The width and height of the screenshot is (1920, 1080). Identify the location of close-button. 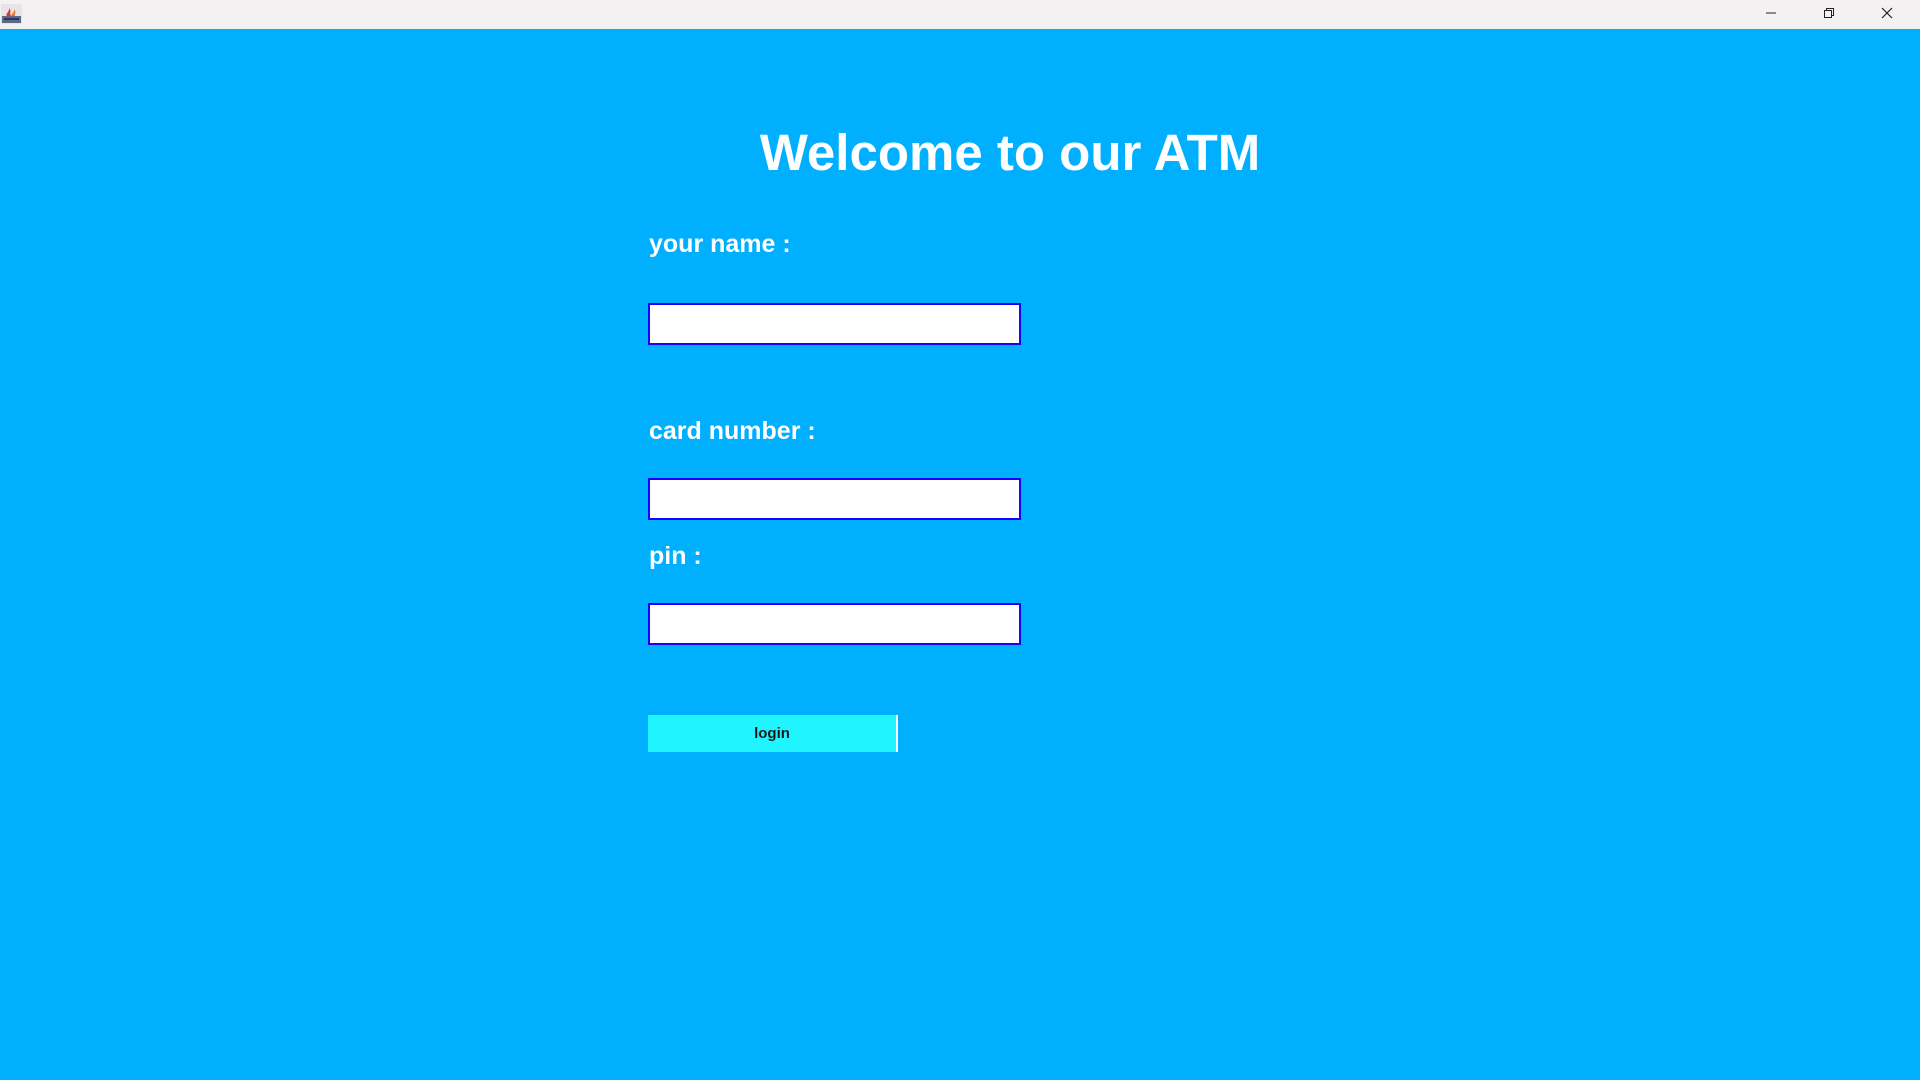
(1887, 14).